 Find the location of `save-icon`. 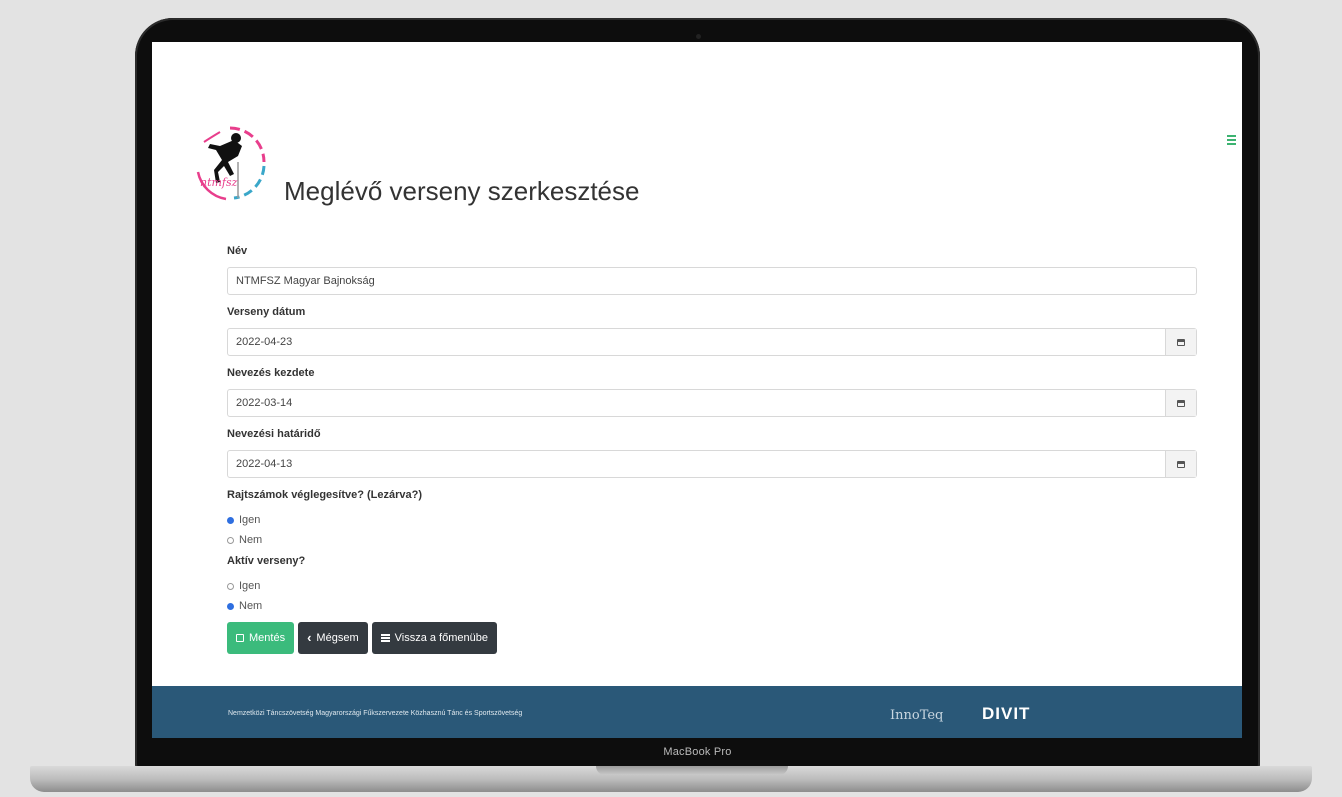

save-icon is located at coordinates (240, 638).